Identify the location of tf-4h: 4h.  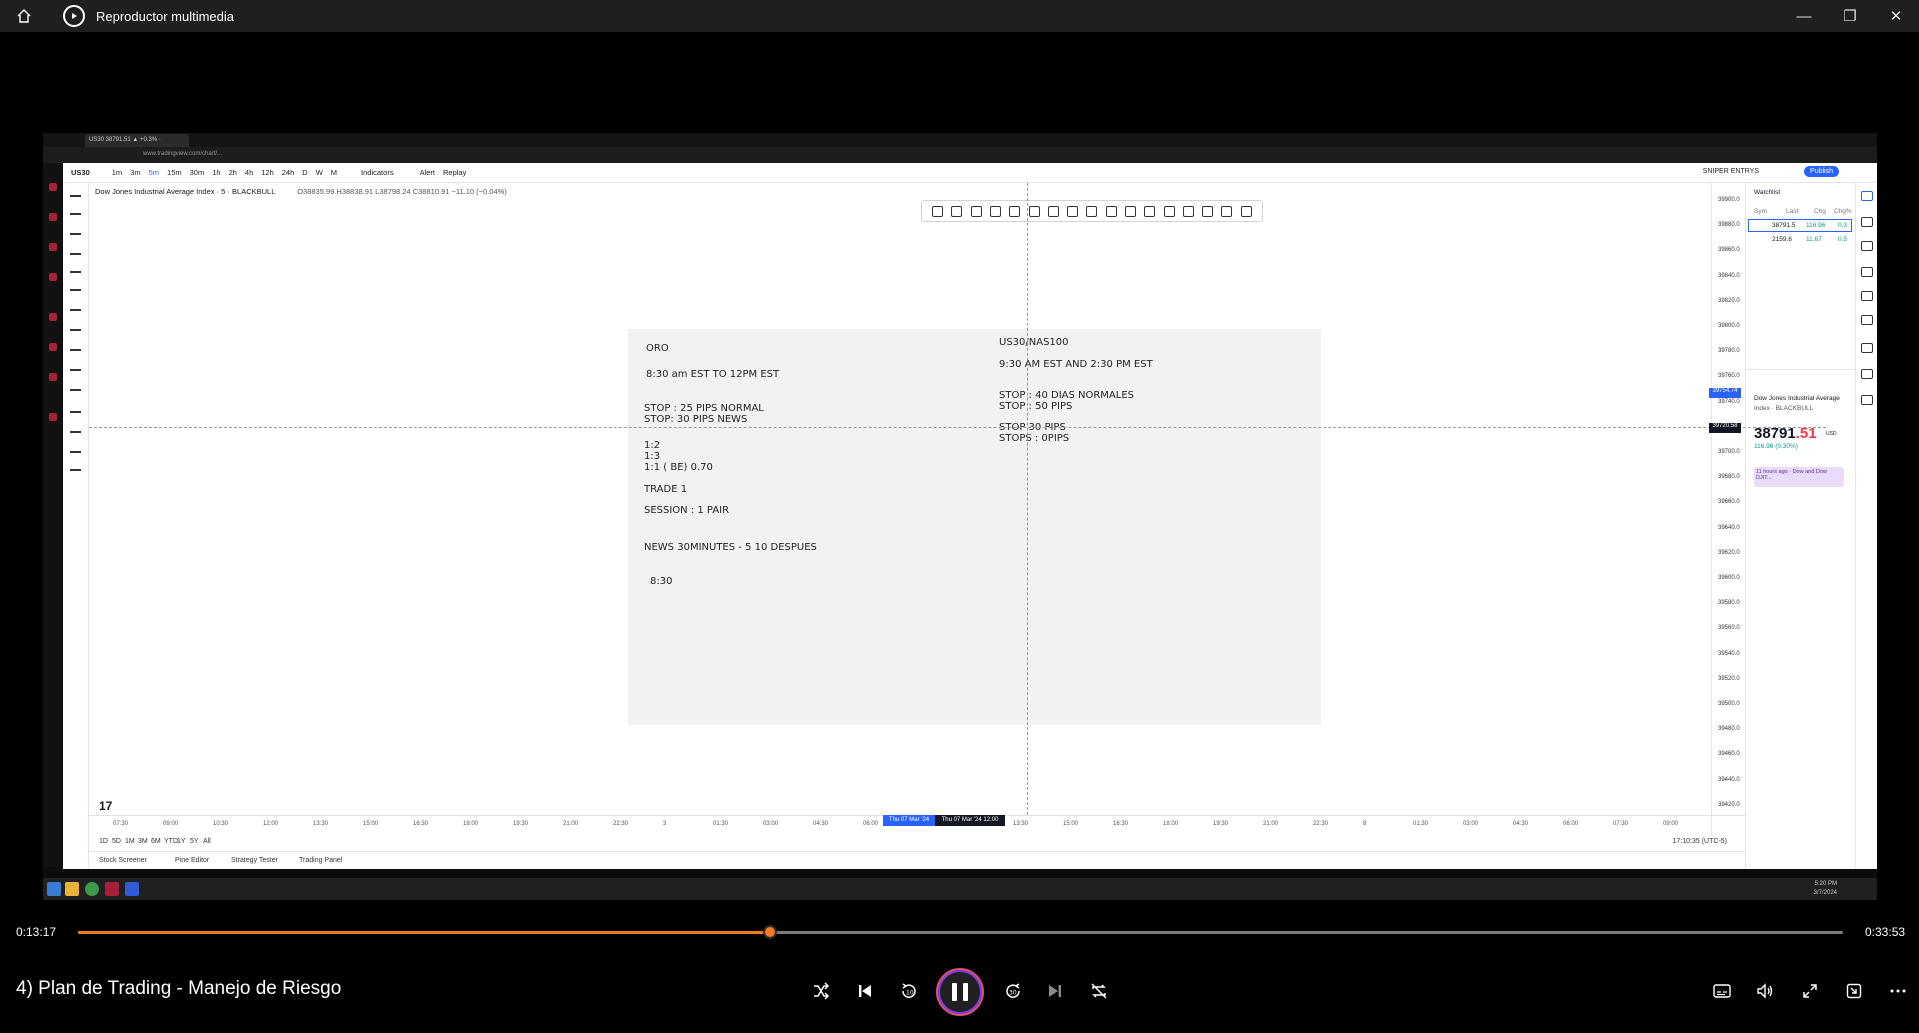
(249, 172).